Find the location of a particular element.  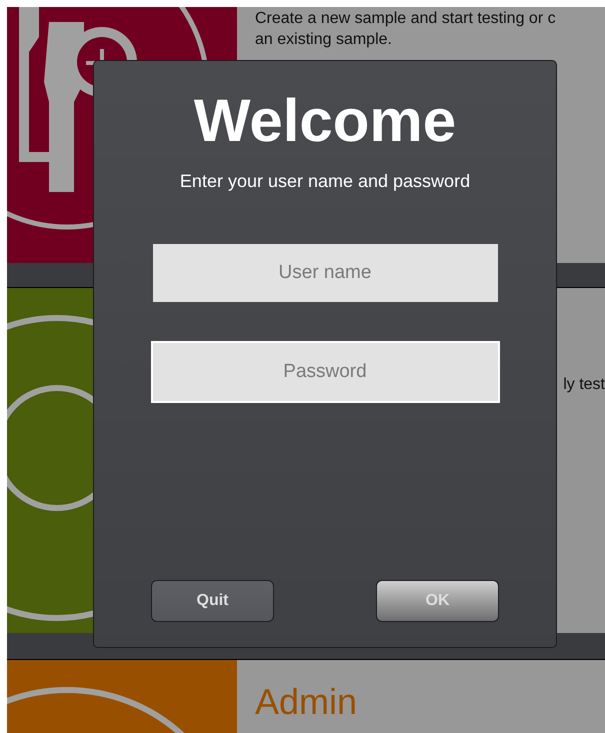

tile-description: an existing sample. is located at coordinates (324, 40).